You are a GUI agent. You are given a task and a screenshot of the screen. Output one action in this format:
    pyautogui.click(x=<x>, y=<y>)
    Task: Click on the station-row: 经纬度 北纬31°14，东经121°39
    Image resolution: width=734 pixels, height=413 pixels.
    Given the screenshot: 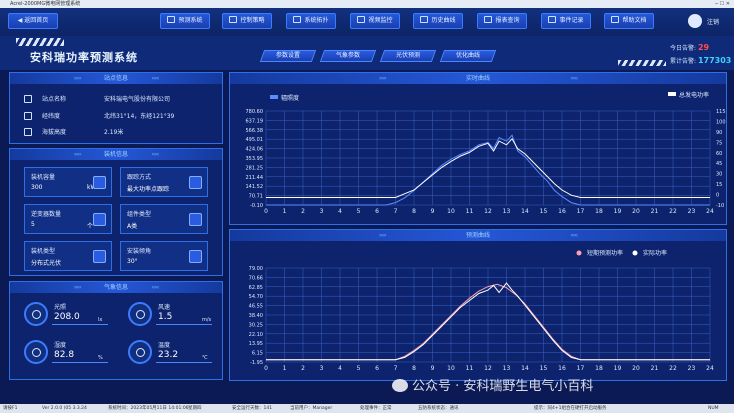 What is the action you would take?
    pyautogui.click(x=99, y=115)
    